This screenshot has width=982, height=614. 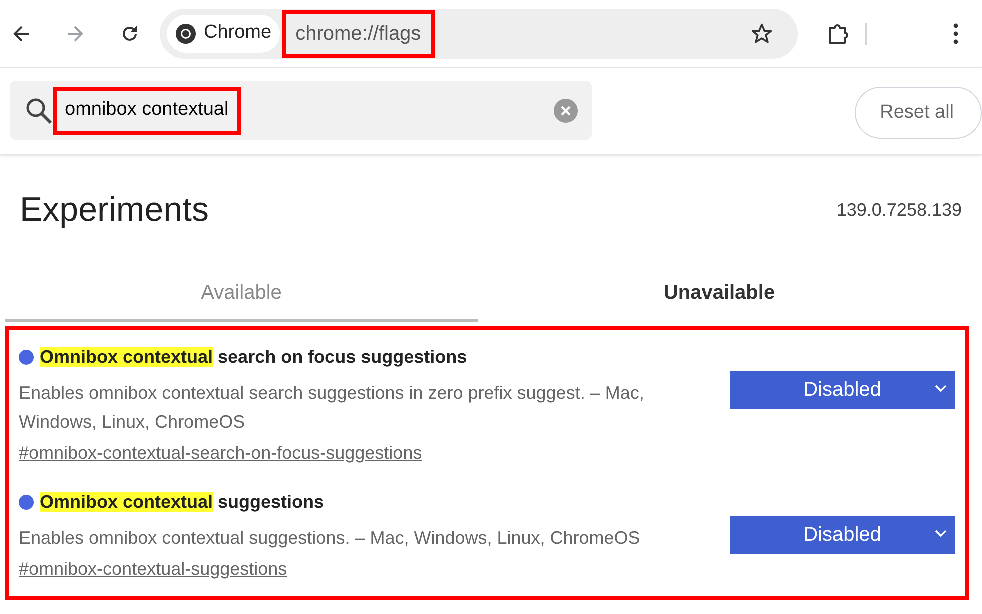 What do you see at coordinates (22, 34) in the screenshot?
I see `back-icon` at bounding box center [22, 34].